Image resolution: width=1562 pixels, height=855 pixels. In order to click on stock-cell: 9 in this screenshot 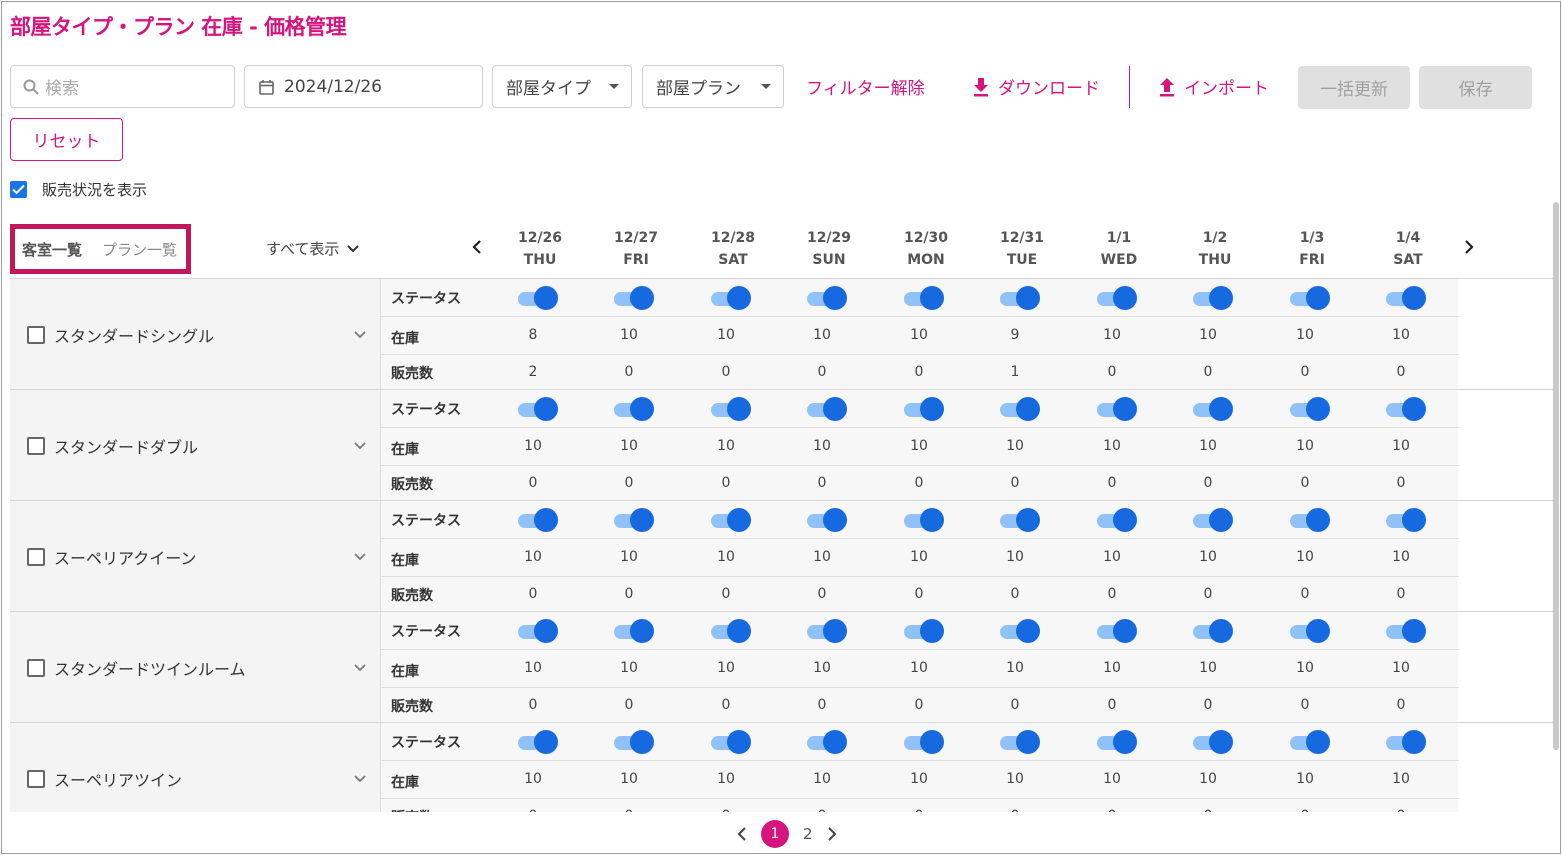, I will do `click(1015, 335)`.